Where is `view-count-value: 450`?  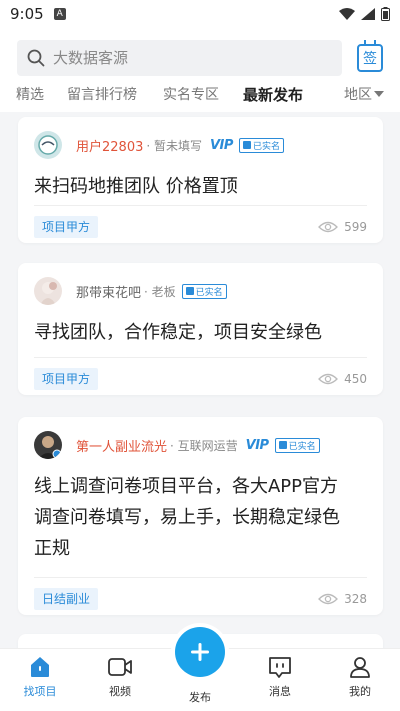 view-count-value: 450 is located at coordinates (355, 378).